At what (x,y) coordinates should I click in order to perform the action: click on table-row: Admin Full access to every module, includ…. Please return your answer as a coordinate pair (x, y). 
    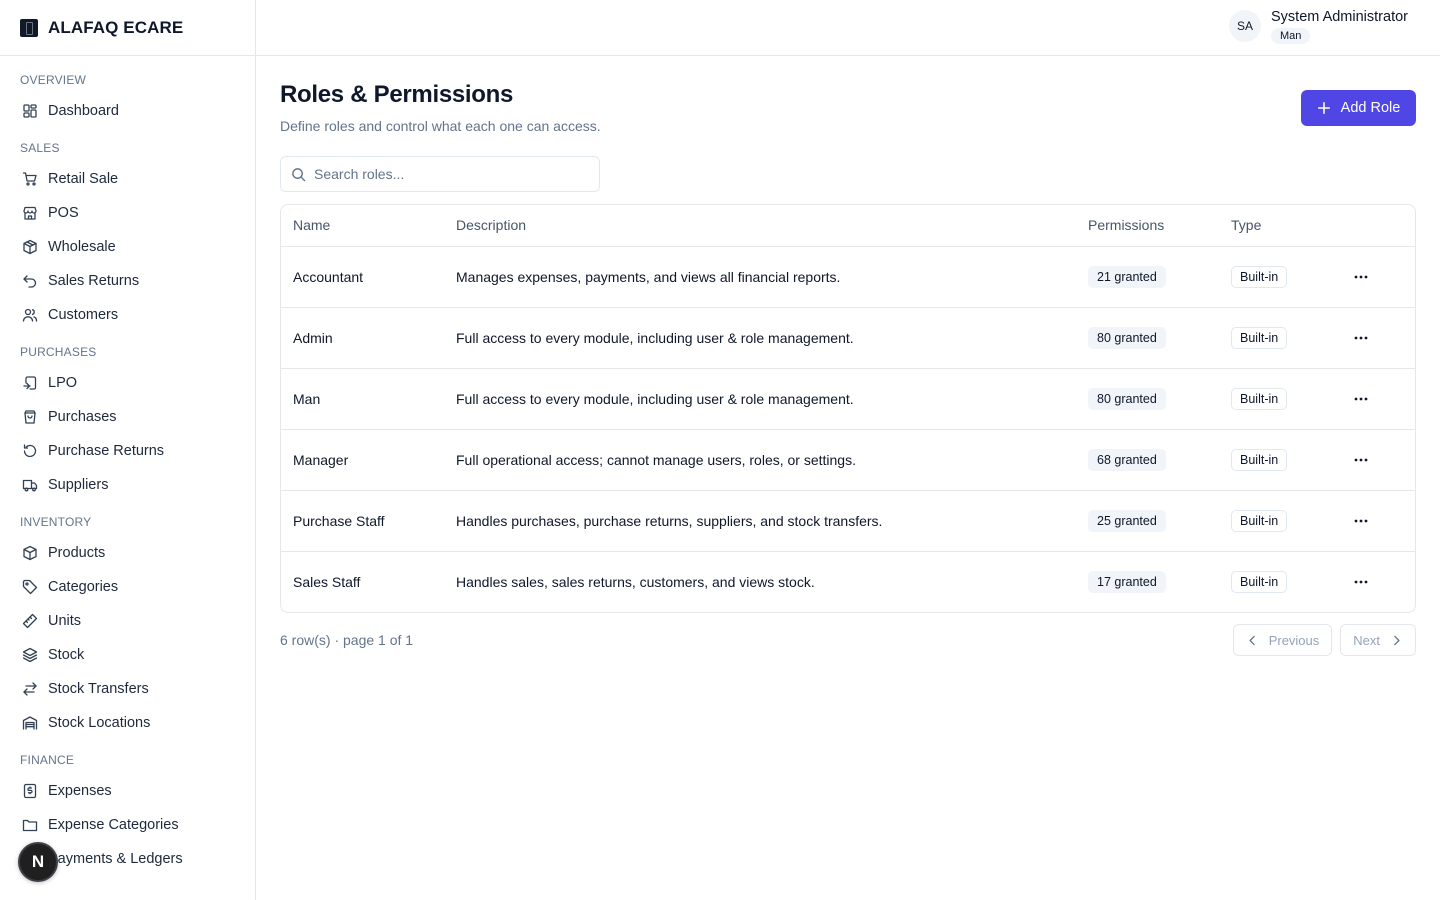
    Looking at the image, I should click on (848, 338).